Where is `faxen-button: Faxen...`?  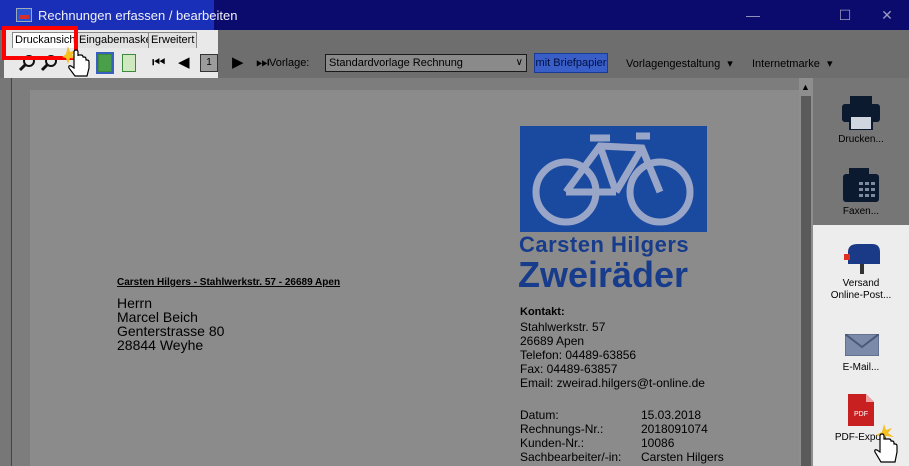
faxen-button: Faxen... is located at coordinates (861, 212).